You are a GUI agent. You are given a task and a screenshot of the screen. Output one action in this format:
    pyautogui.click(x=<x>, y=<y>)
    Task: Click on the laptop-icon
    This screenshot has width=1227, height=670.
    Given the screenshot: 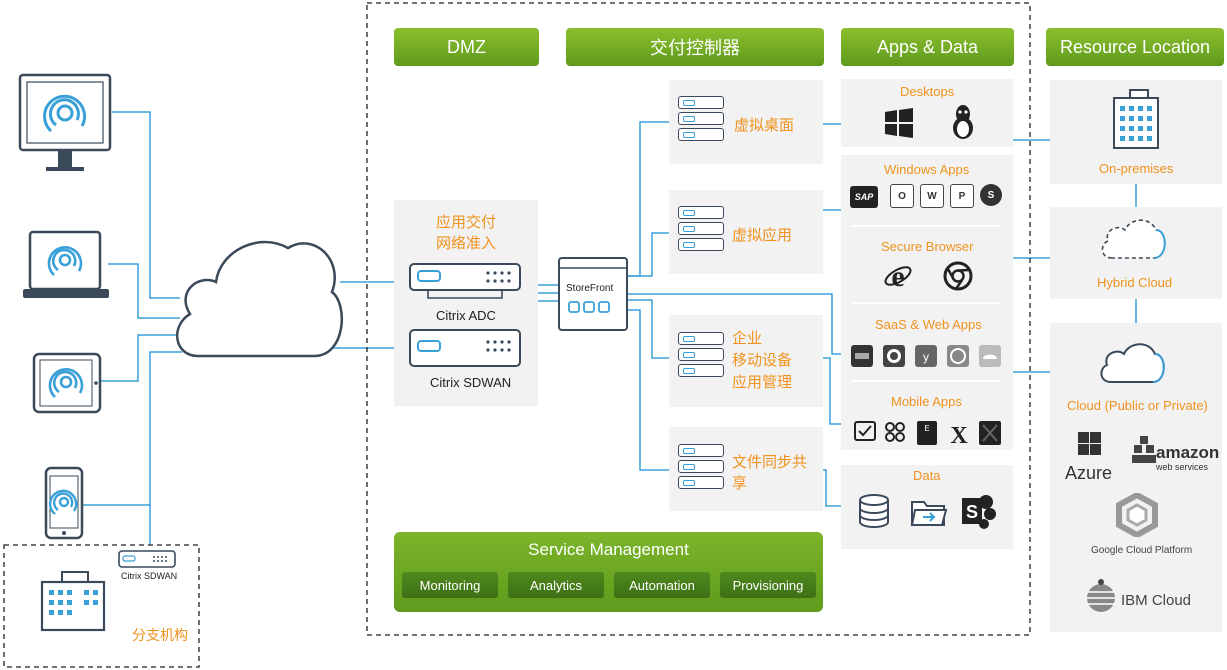 What is the action you would take?
    pyautogui.click(x=67, y=268)
    